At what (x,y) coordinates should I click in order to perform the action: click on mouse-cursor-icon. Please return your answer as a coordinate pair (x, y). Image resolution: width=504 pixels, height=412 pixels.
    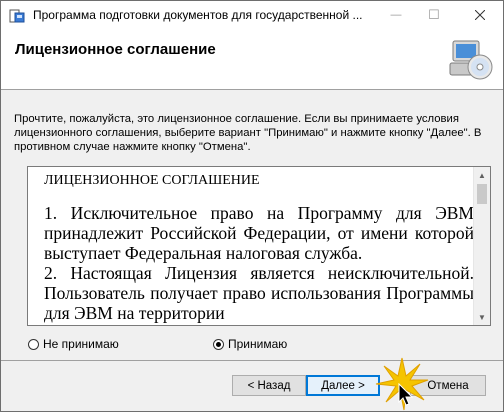
    Looking at the image, I should click on (406, 394).